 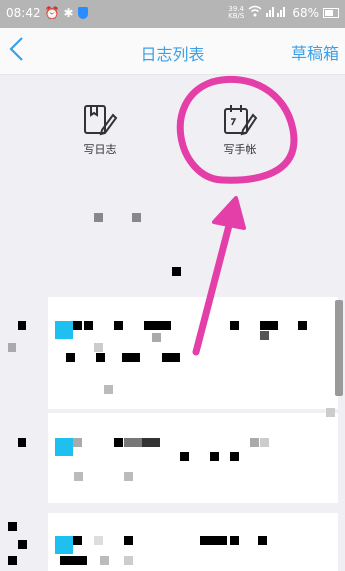 I want to click on annotation-arrowhead, so click(x=229, y=213).